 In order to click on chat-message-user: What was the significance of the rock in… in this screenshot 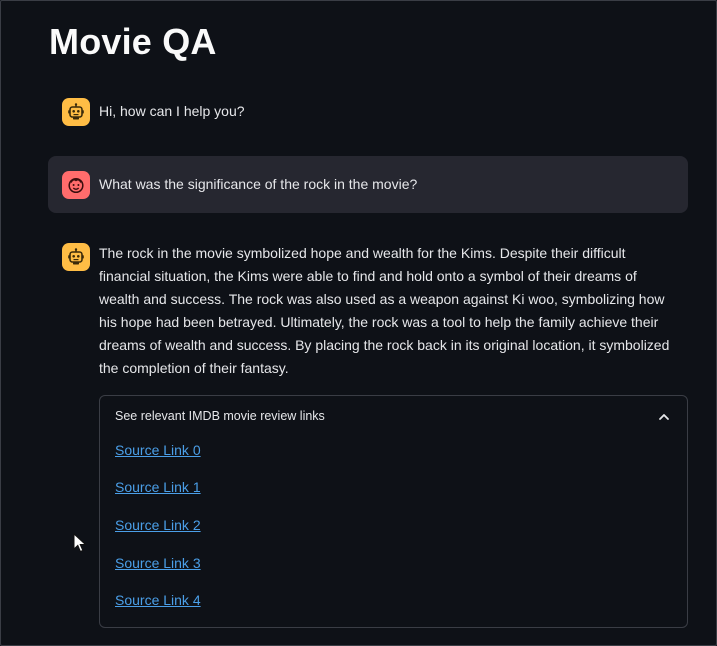, I will do `click(368, 184)`.